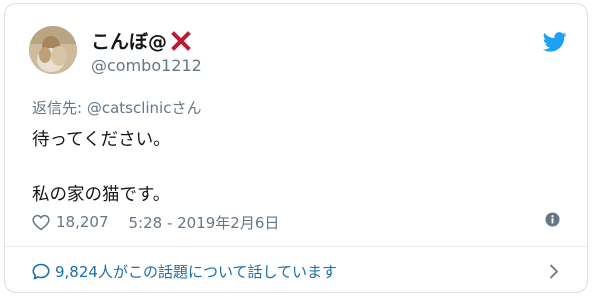  Describe the element at coordinates (181, 40) in the screenshot. I see `red-x-icon` at that location.